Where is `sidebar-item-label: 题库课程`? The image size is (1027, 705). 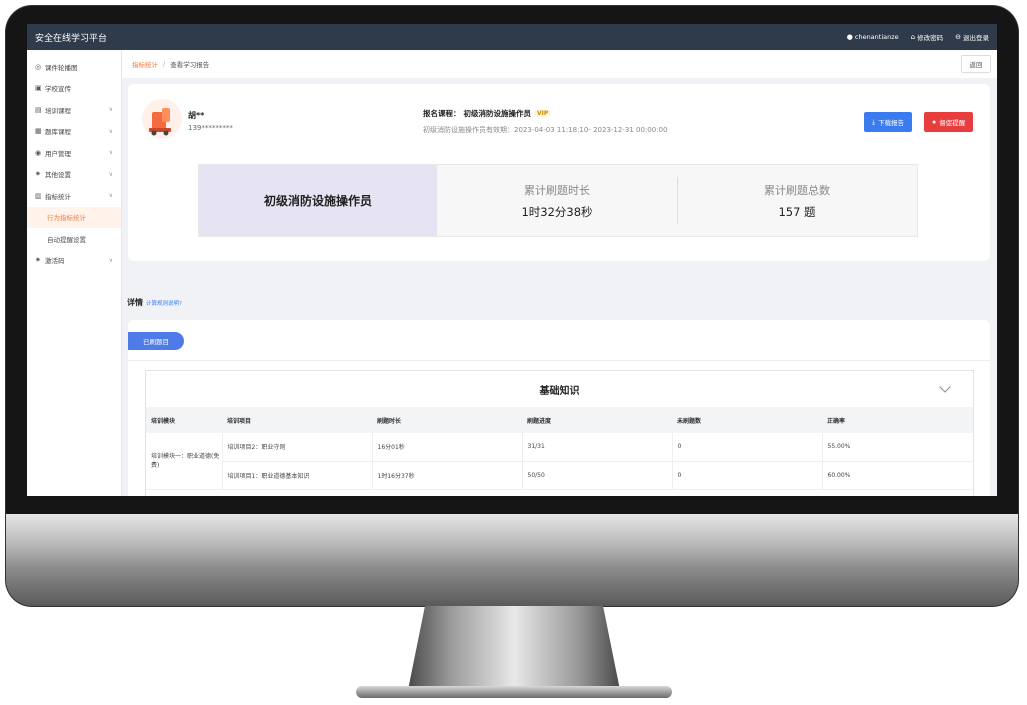
sidebar-item-label: 题库课程 is located at coordinates (58, 132).